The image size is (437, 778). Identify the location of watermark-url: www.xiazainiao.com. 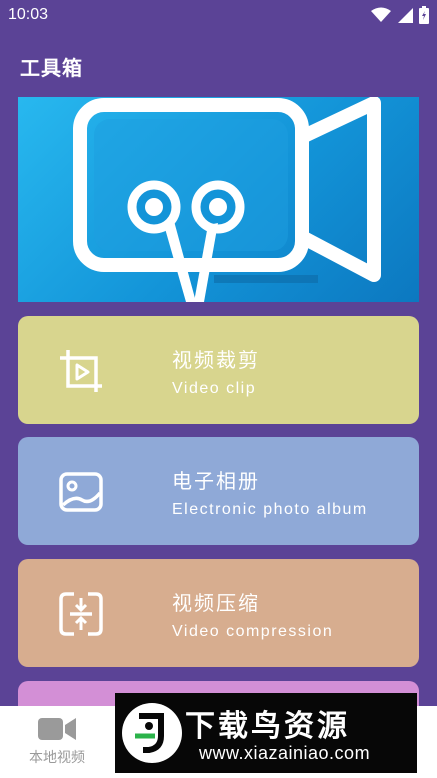
(285, 753).